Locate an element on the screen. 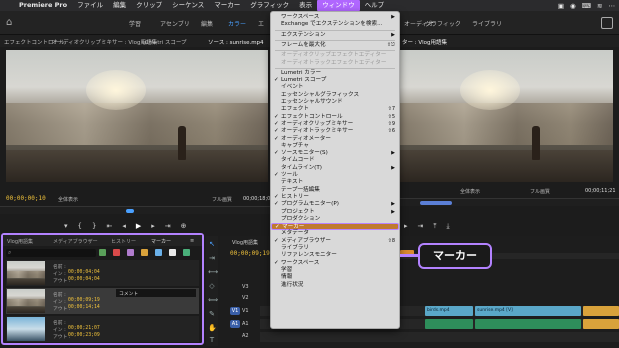 This screenshot has height=348, width=619. tab-program: ター : Vlog用語集 is located at coordinates (424, 42).